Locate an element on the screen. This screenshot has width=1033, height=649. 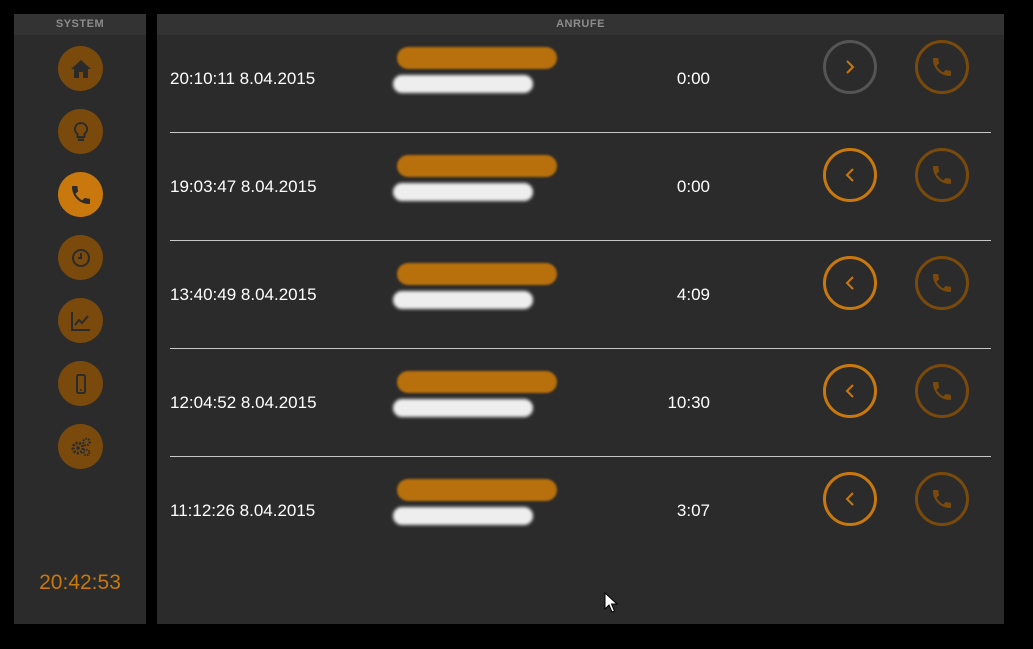
clock-icon is located at coordinates (80, 257).